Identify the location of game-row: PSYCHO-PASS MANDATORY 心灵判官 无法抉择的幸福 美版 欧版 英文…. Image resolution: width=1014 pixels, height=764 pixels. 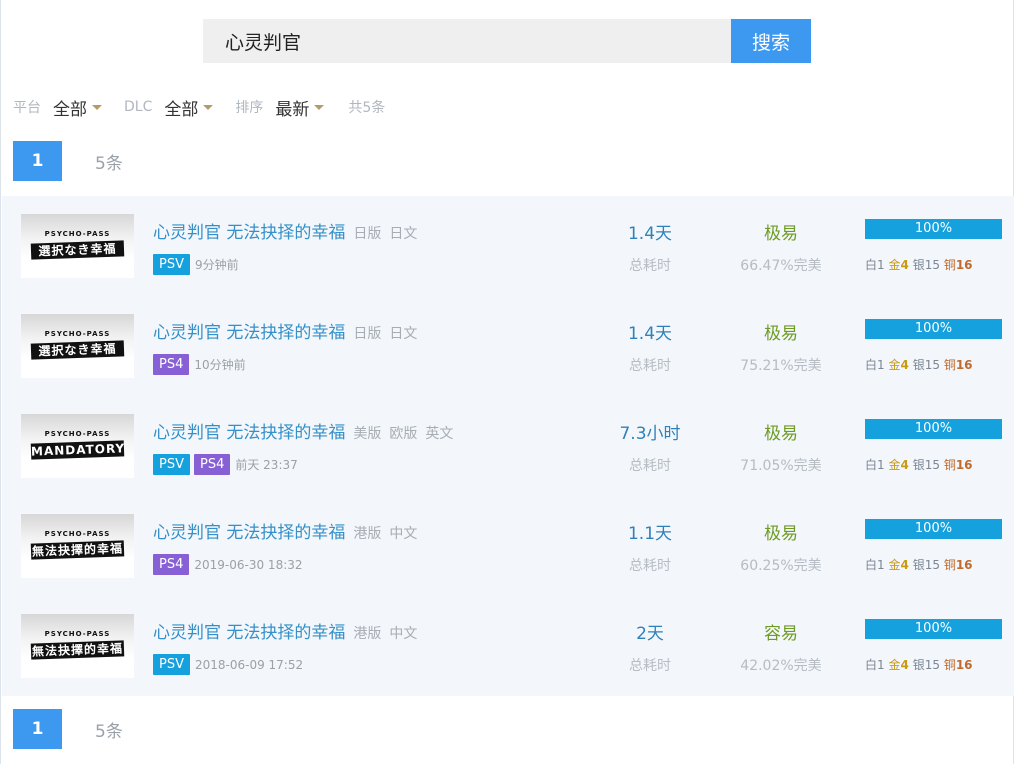
(508, 446).